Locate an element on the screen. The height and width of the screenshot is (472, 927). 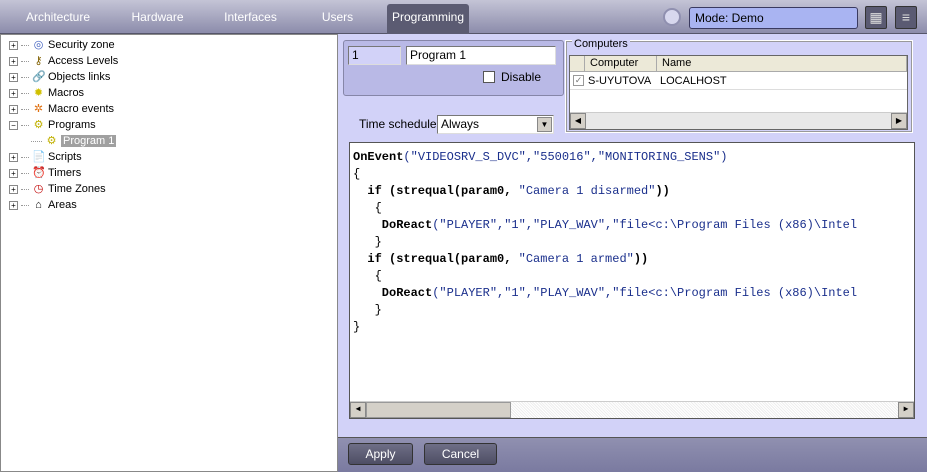
tree-item-macro-events: + ✲ Macro events is located at coordinates (61, 109).